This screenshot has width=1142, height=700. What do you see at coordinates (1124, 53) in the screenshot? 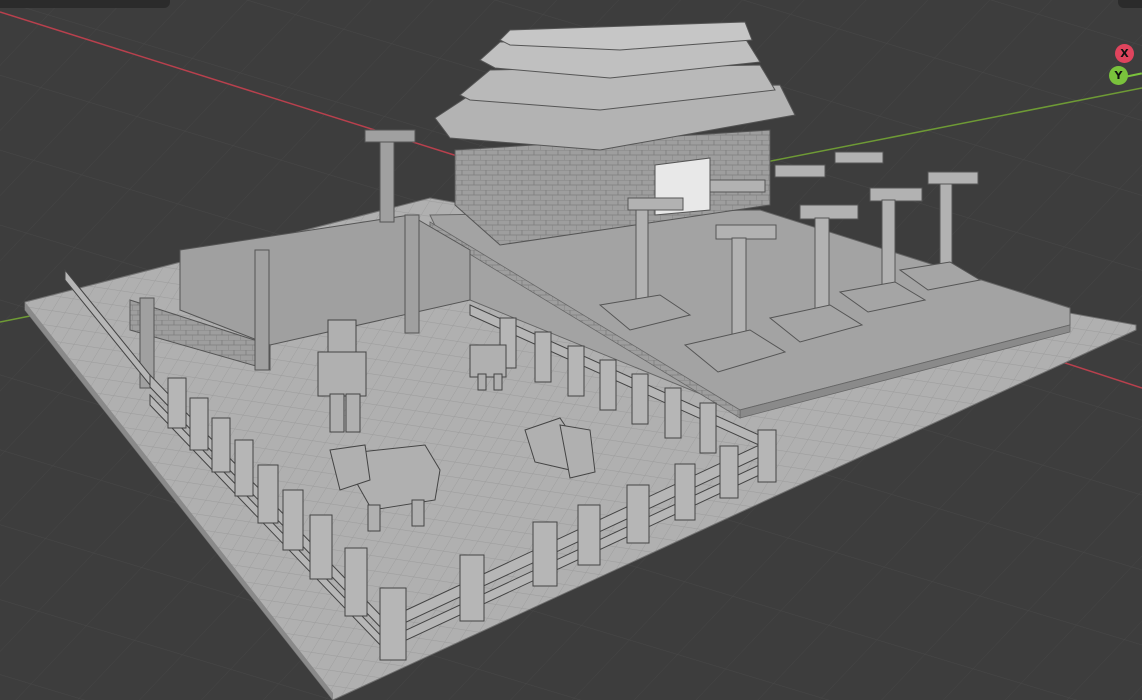
I see `axis-x-icon: X` at bounding box center [1124, 53].